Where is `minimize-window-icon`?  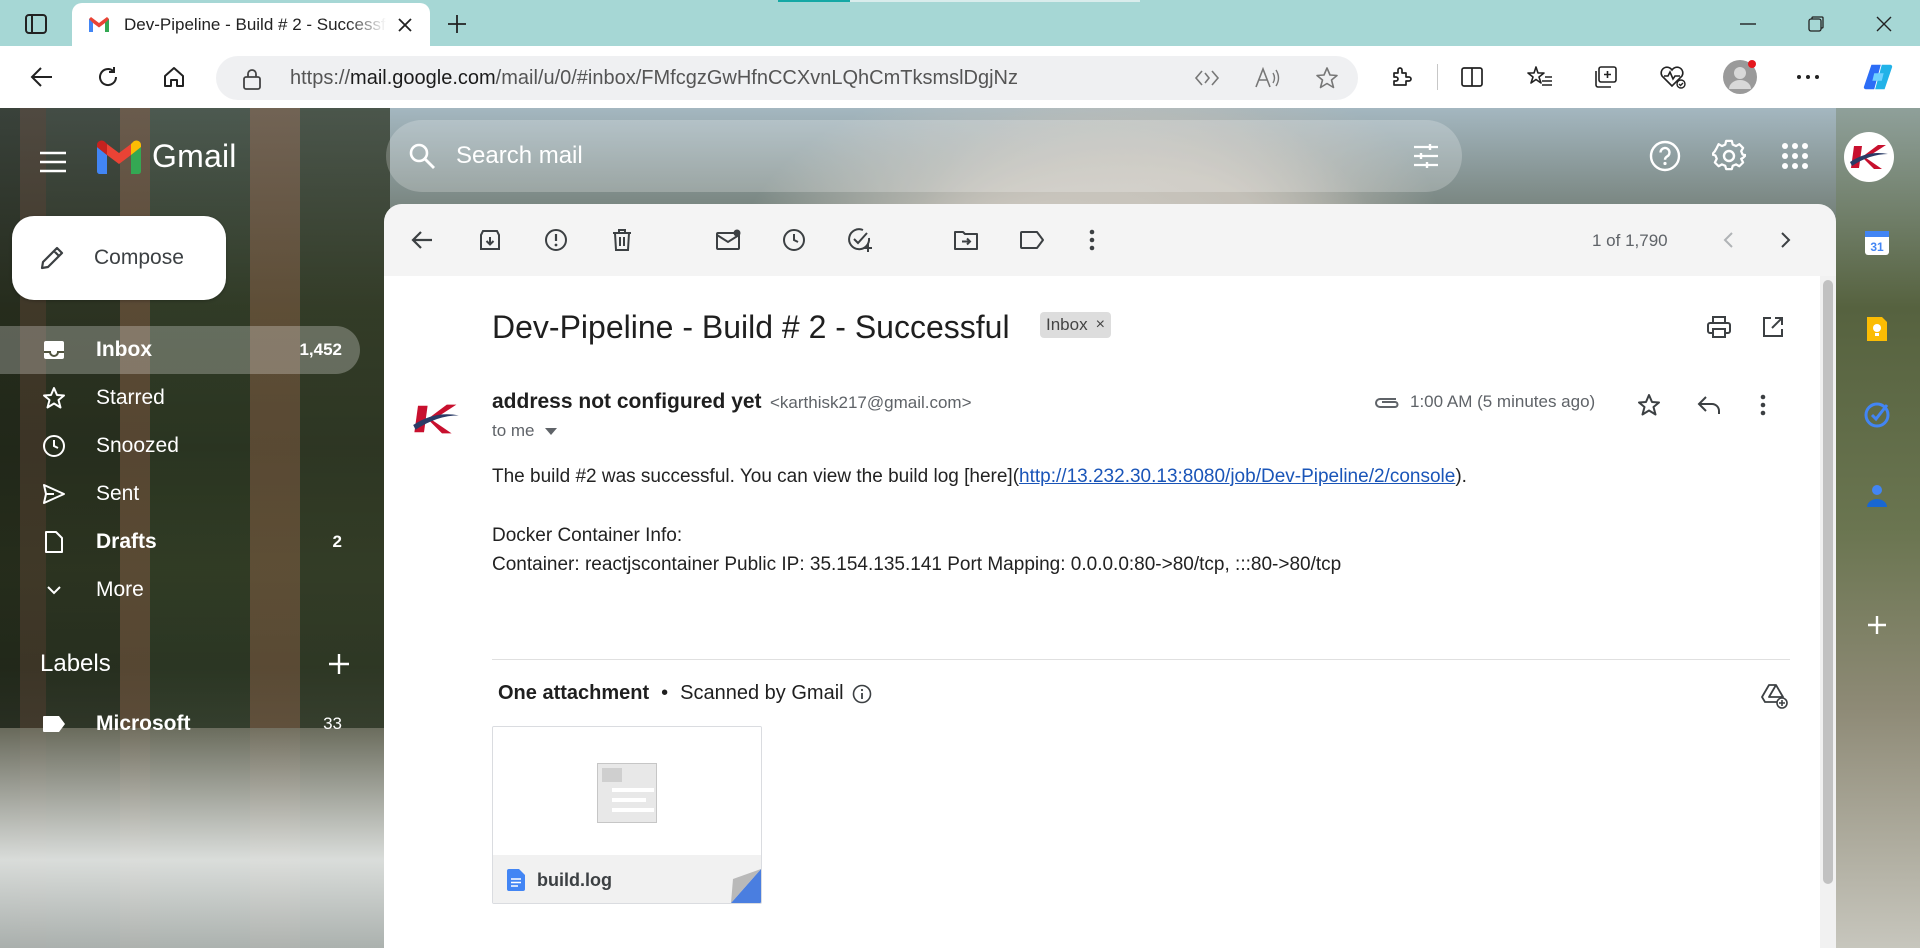 minimize-window-icon is located at coordinates (1748, 24).